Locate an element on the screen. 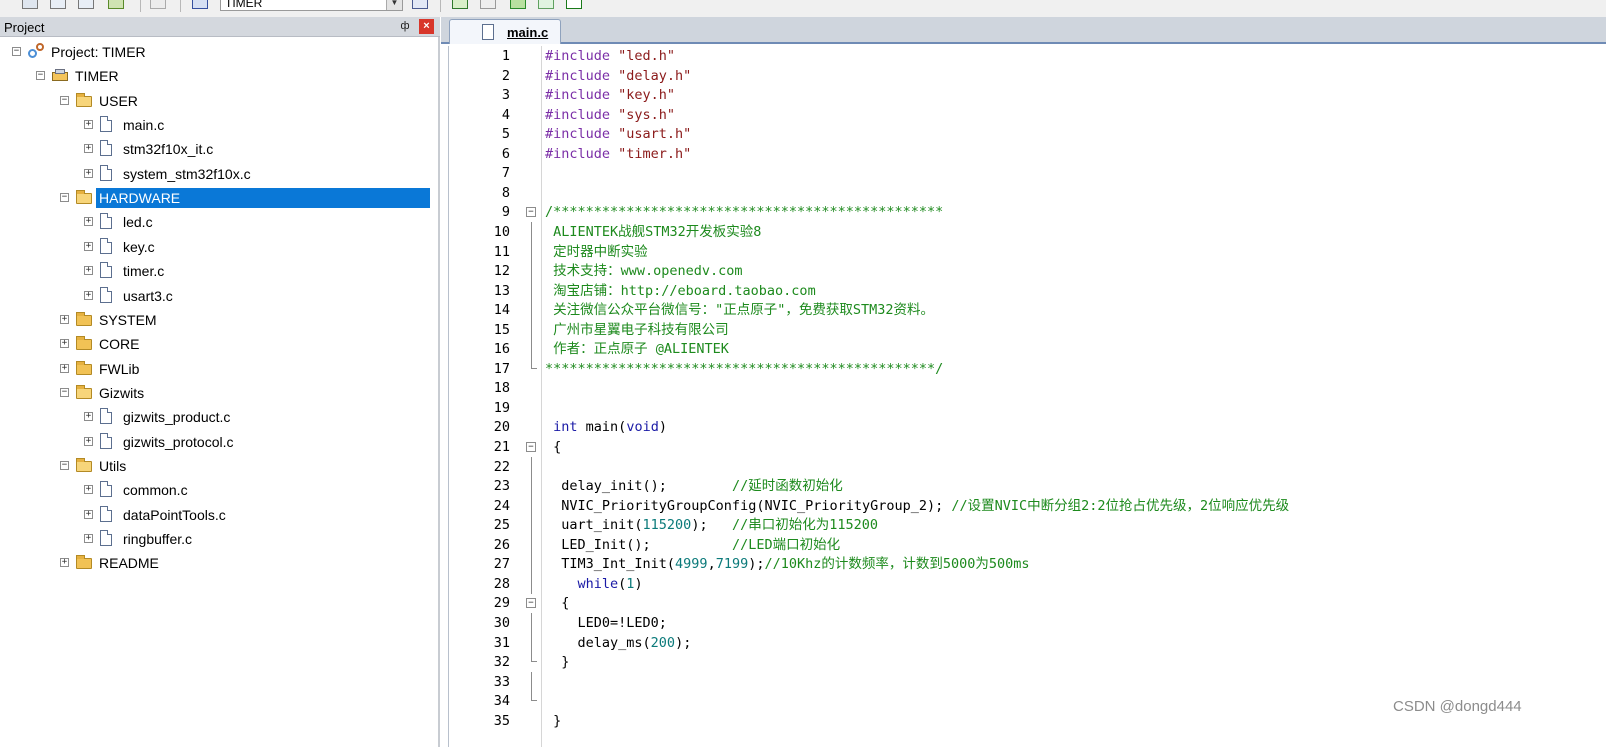 This screenshot has height=747, width=1606. tree-item: + system_stm32f10x.c is located at coordinates (218, 175).